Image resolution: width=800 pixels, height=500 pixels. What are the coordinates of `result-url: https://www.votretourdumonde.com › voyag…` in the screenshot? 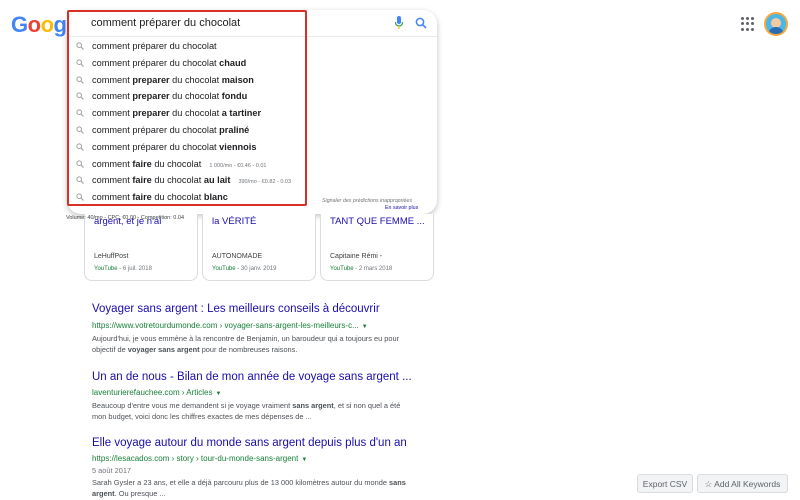 It's located at (230, 325).